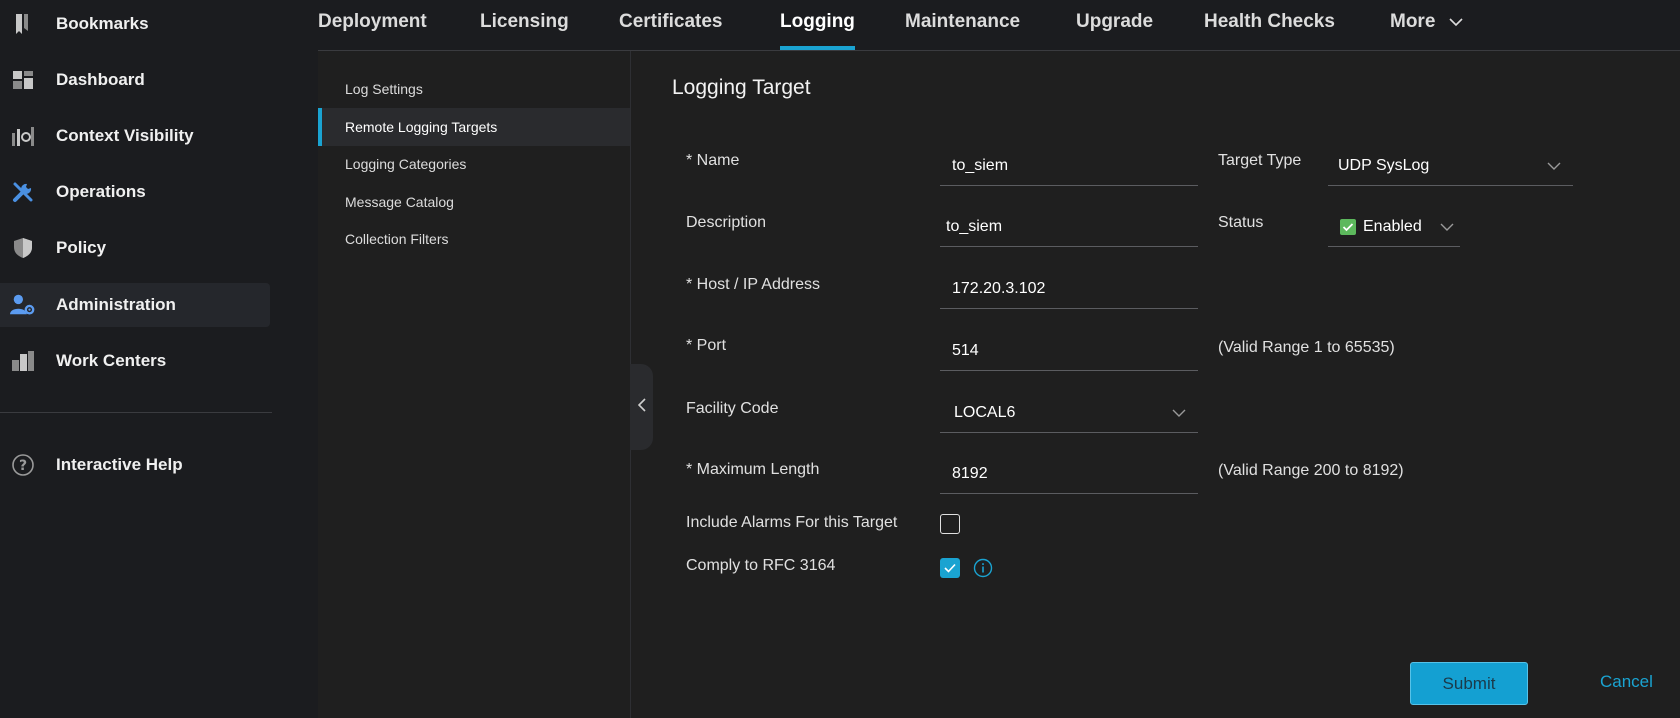  I want to click on port-label: * Port, so click(706, 345).